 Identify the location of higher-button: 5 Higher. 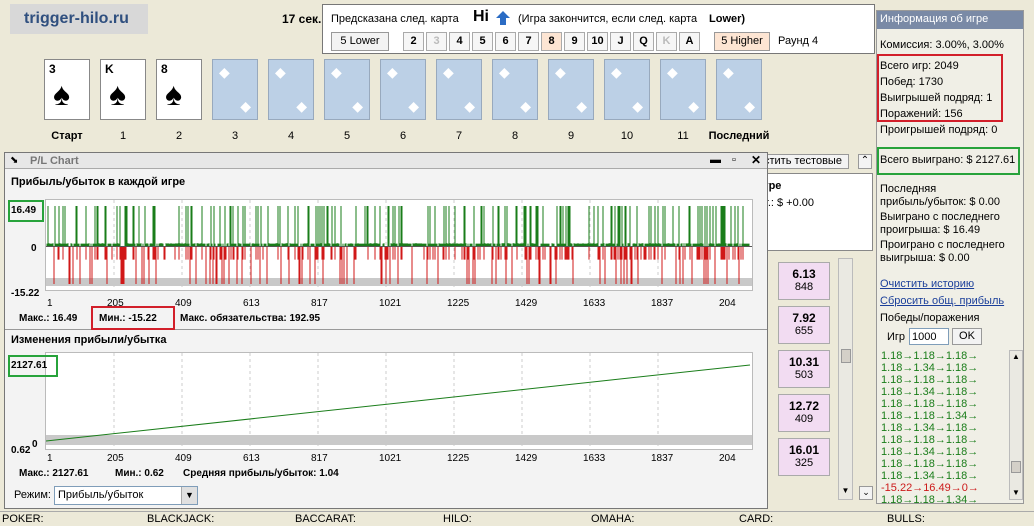
(742, 41).